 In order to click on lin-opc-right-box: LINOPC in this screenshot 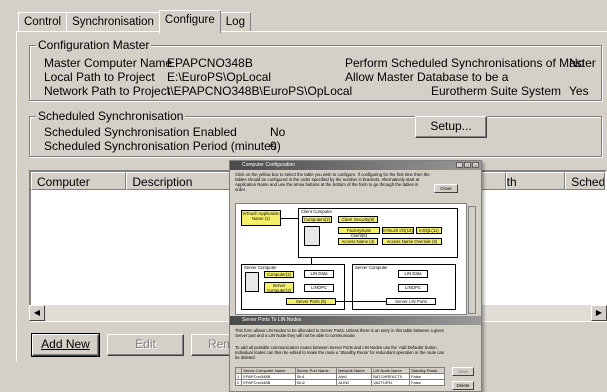, I will do `click(413, 288)`.